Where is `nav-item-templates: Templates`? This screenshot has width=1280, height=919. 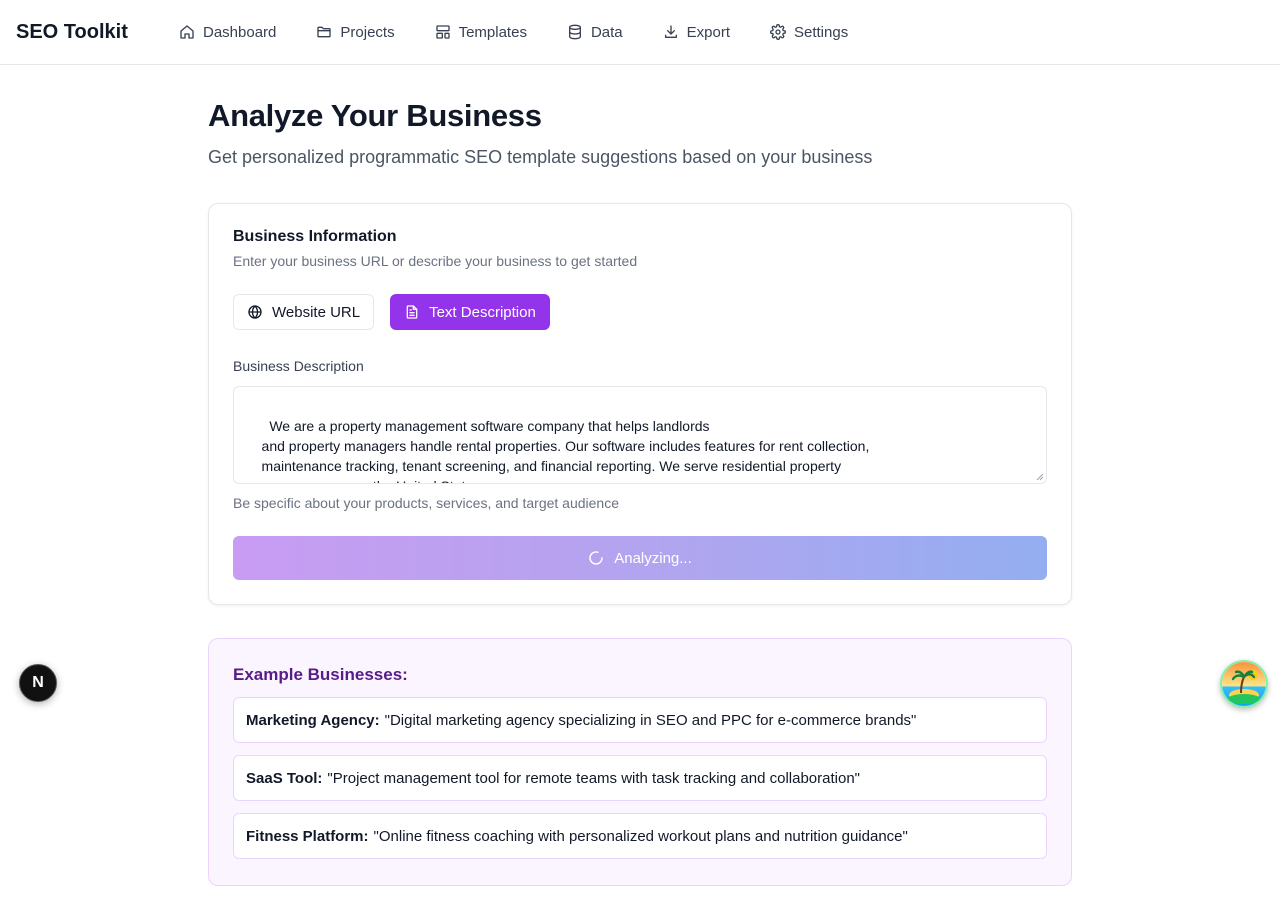 nav-item-templates: Templates is located at coordinates (481, 32).